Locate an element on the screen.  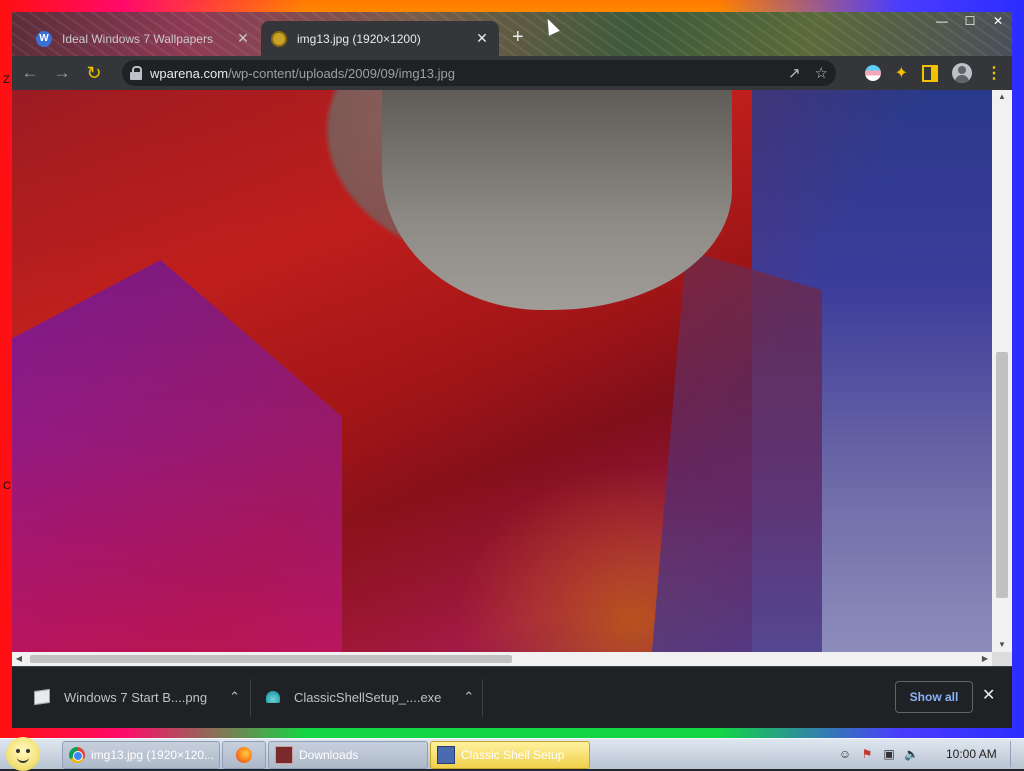
chrome-icon is located at coordinates (77, 755).